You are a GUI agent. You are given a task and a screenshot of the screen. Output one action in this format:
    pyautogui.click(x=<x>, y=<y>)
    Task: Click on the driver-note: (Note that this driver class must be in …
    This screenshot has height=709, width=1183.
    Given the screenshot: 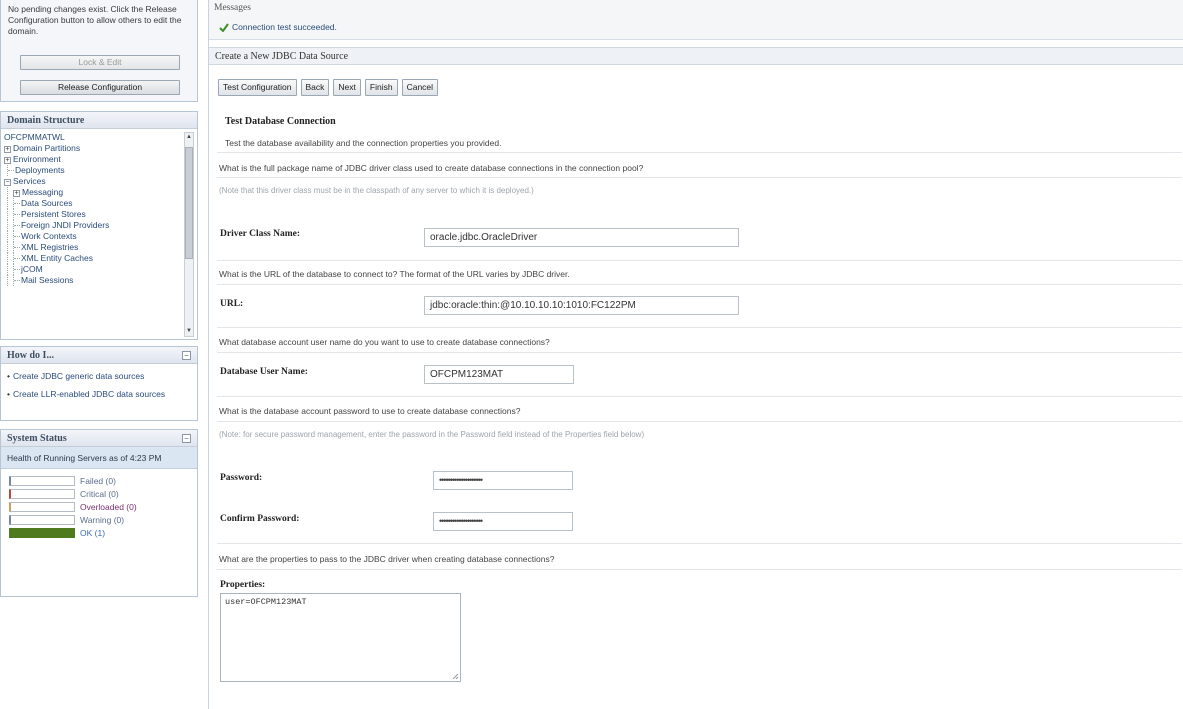 What is the action you would take?
    pyautogui.click(x=376, y=190)
    